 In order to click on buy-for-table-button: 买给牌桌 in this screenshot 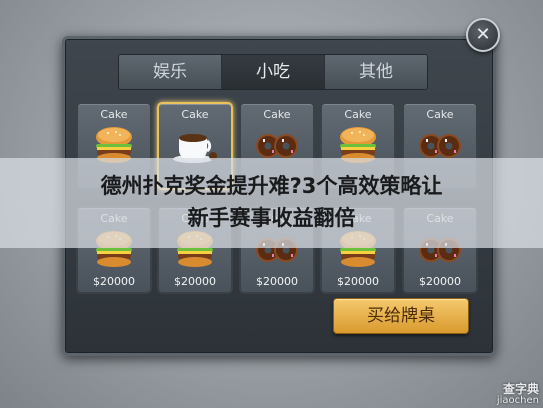, I will do `click(401, 316)`.